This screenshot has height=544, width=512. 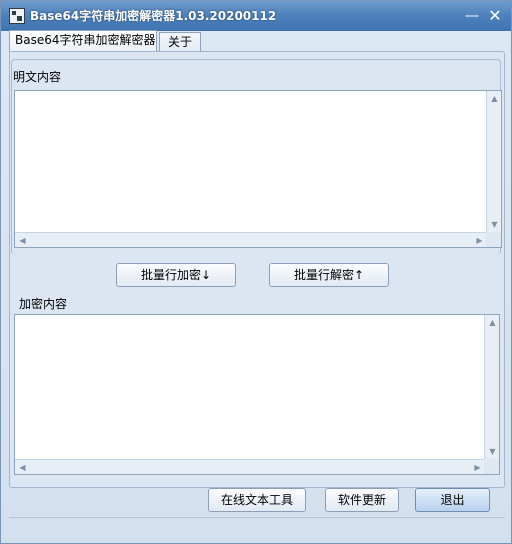 What do you see at coordinates (495, 16) in the screenshot?
I see `close-button: ✕` at bounding box center [495, 16].